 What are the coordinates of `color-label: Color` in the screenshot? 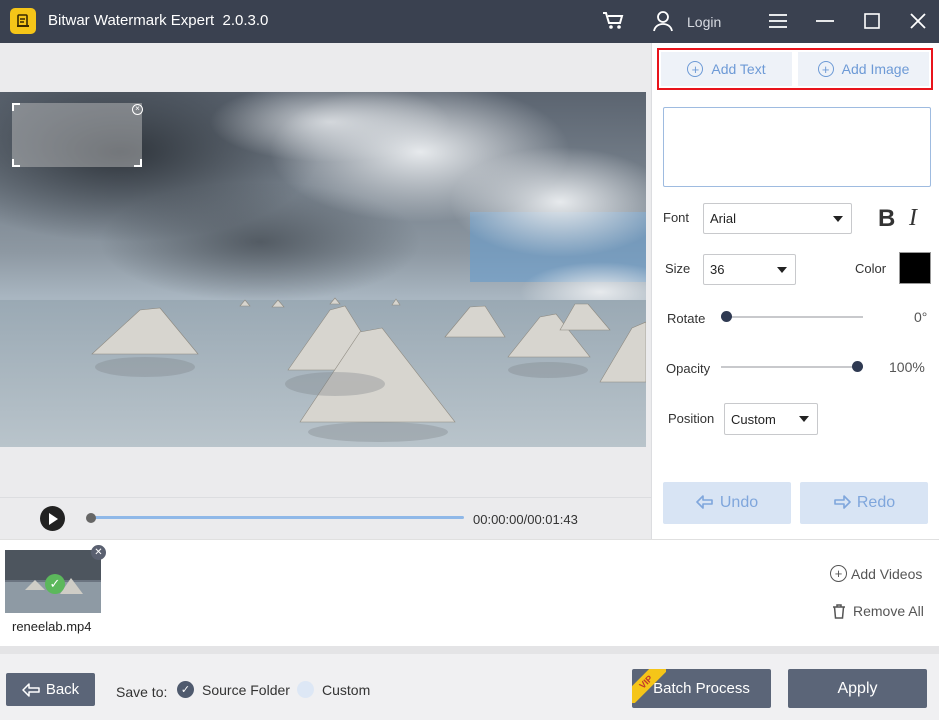 It's located at (871, 268).